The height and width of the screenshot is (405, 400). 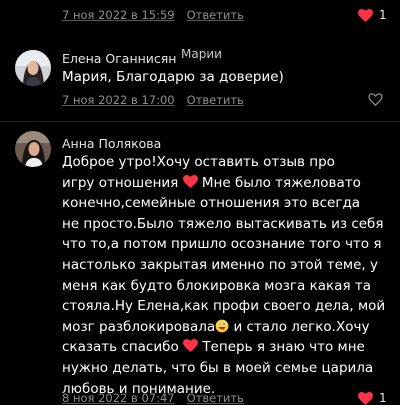 What do you see at coordinates (118, 100) in the screenshot?
I see `comment-date: 7 ноя 2022 в 17:00` at bounding box center [118, 100].